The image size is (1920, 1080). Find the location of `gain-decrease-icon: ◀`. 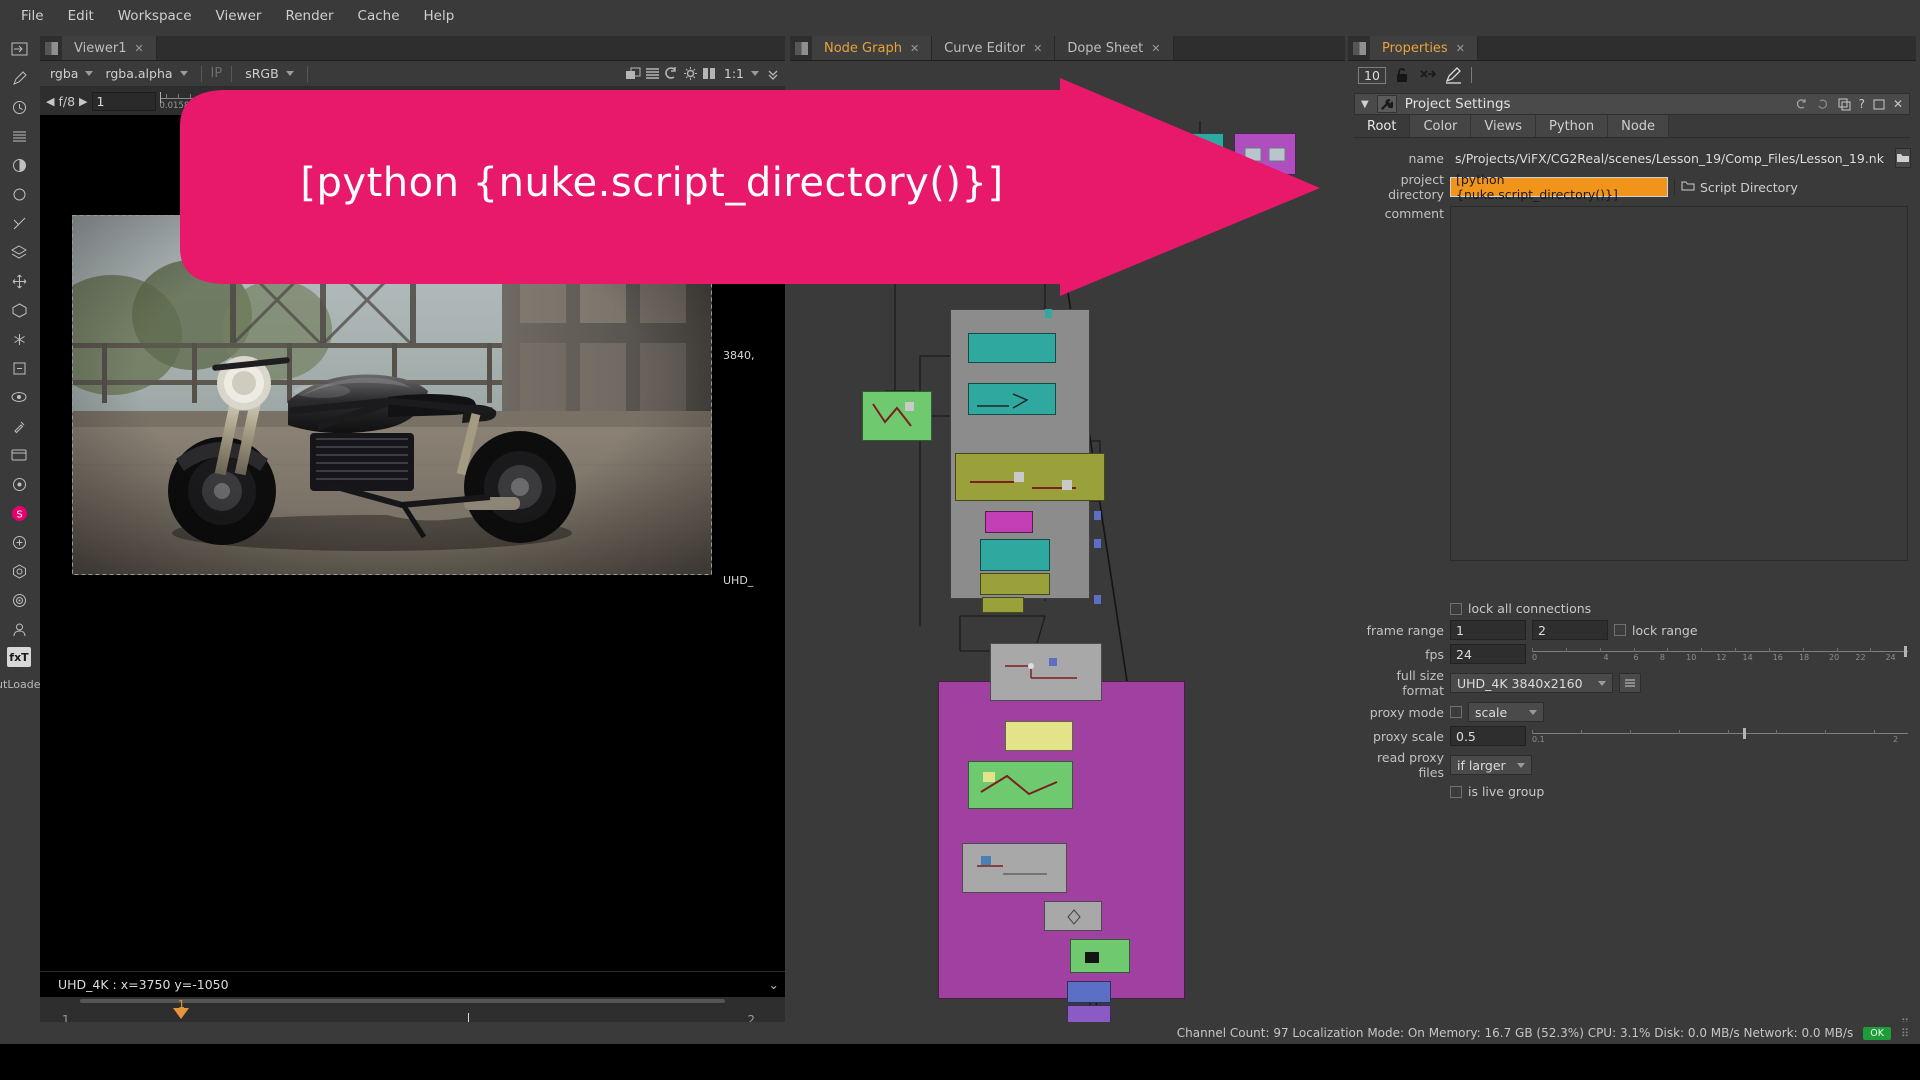

gain-decrease-icon: ◀ is located at coordinates (50, 101).